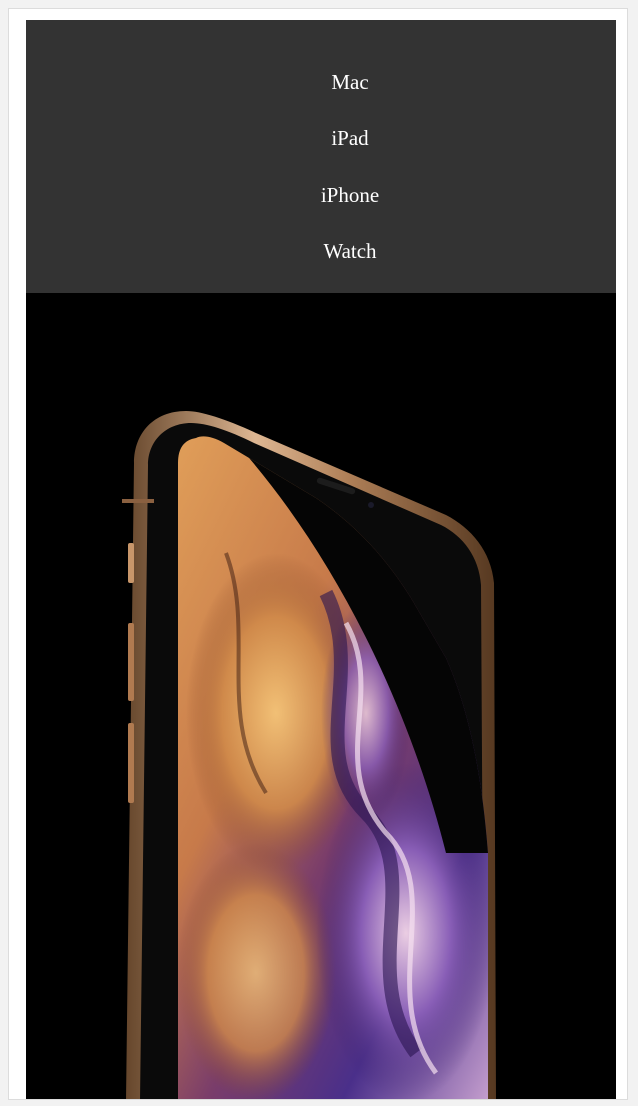 Image resolution: width=638 pixels, height=1106 pixels. I want to click on nav-link-ipad: iPad, so click(349, 138).